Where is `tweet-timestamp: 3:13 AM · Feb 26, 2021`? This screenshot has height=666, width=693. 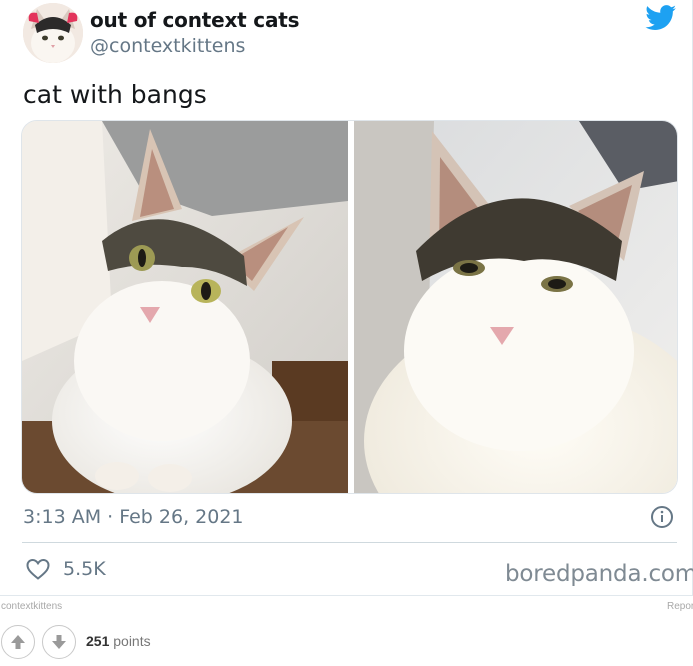
tweet-timestamp: 3:13 AM · Feb 26, 2021 is located at coordinates (133, 517).